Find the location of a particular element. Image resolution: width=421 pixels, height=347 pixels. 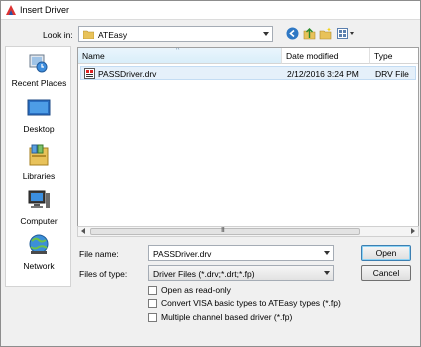

column-header-type: Type is located at coordinates (394, 56).